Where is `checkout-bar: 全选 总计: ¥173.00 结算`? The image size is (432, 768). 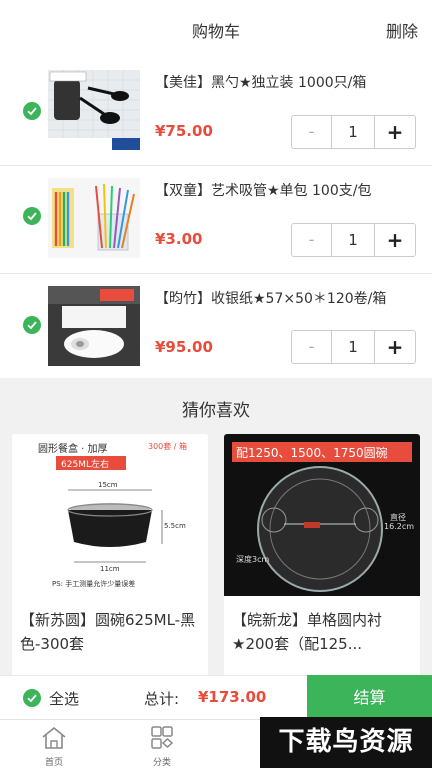 checkout-bar: 全选 总计: ¥173.00 结算 is located at coordinates (216, 697).